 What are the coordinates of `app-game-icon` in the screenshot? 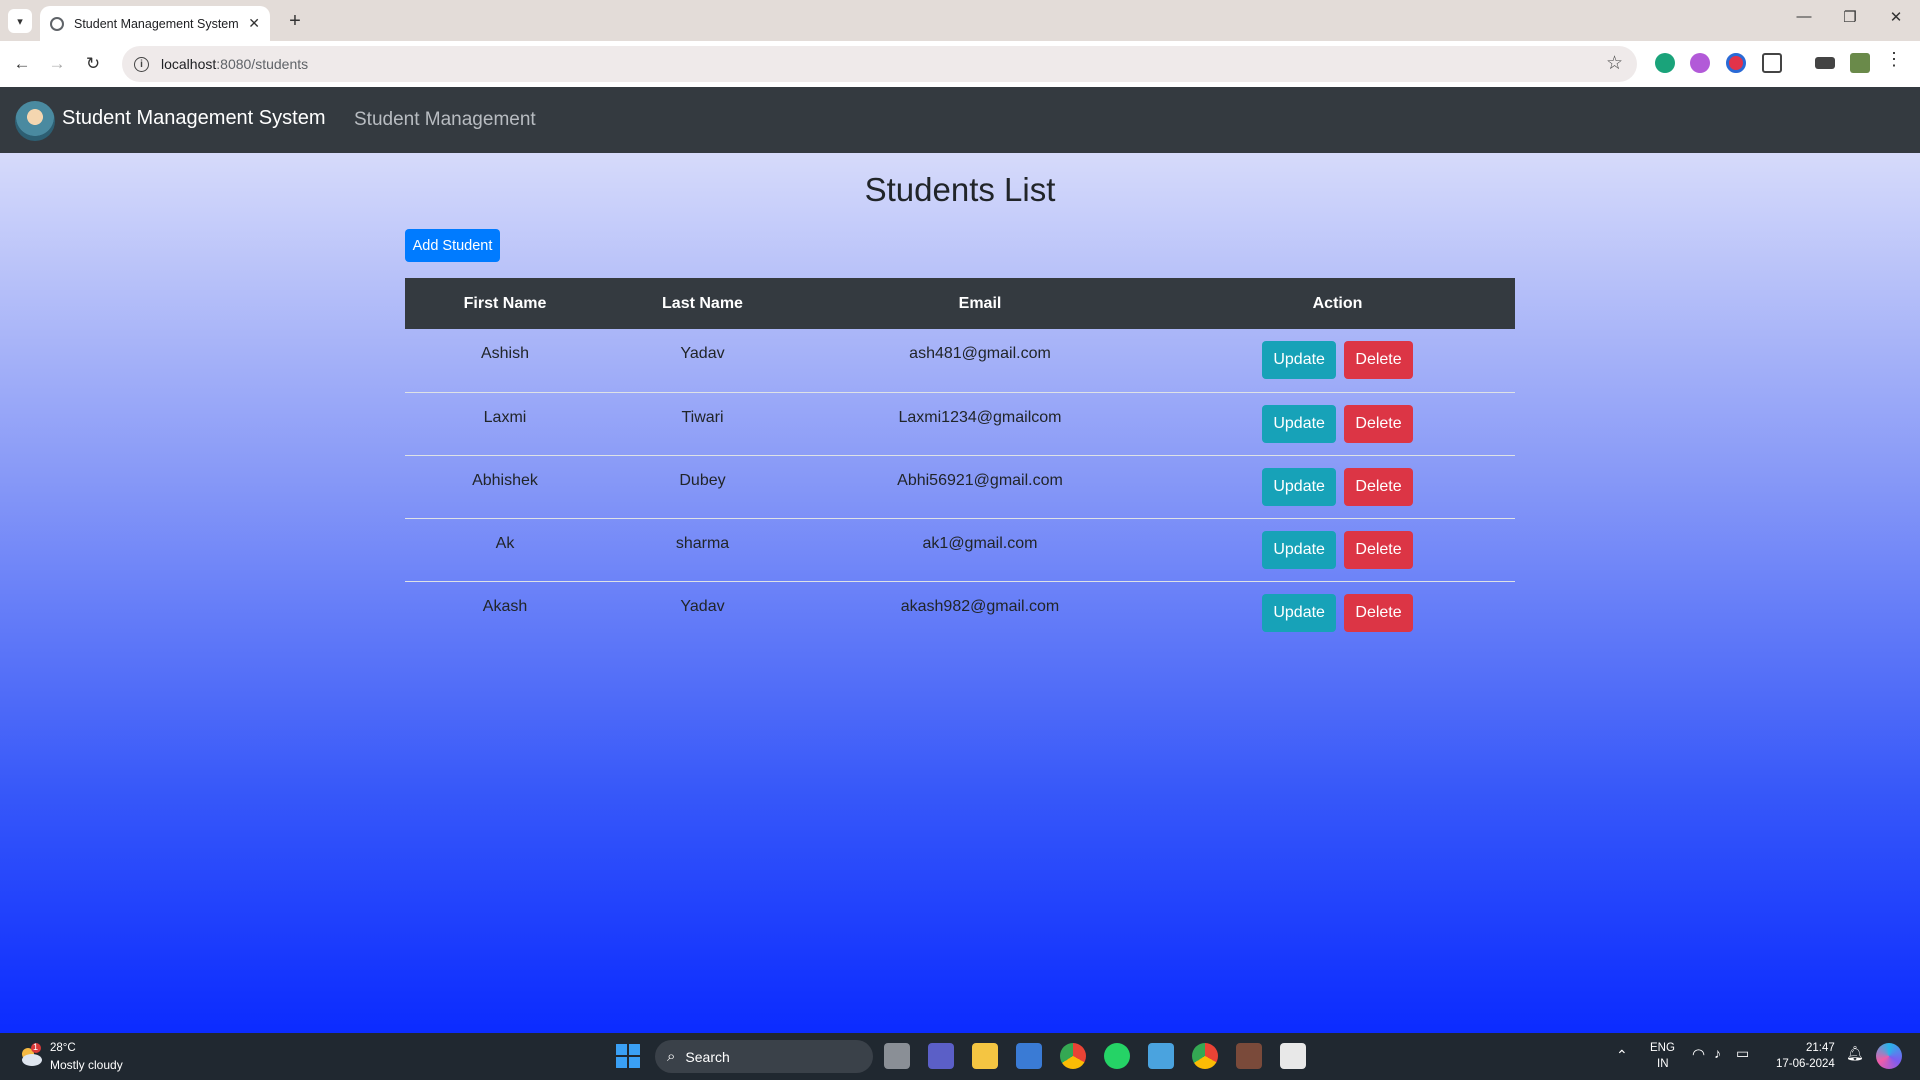 It's located at (1249, 1056).